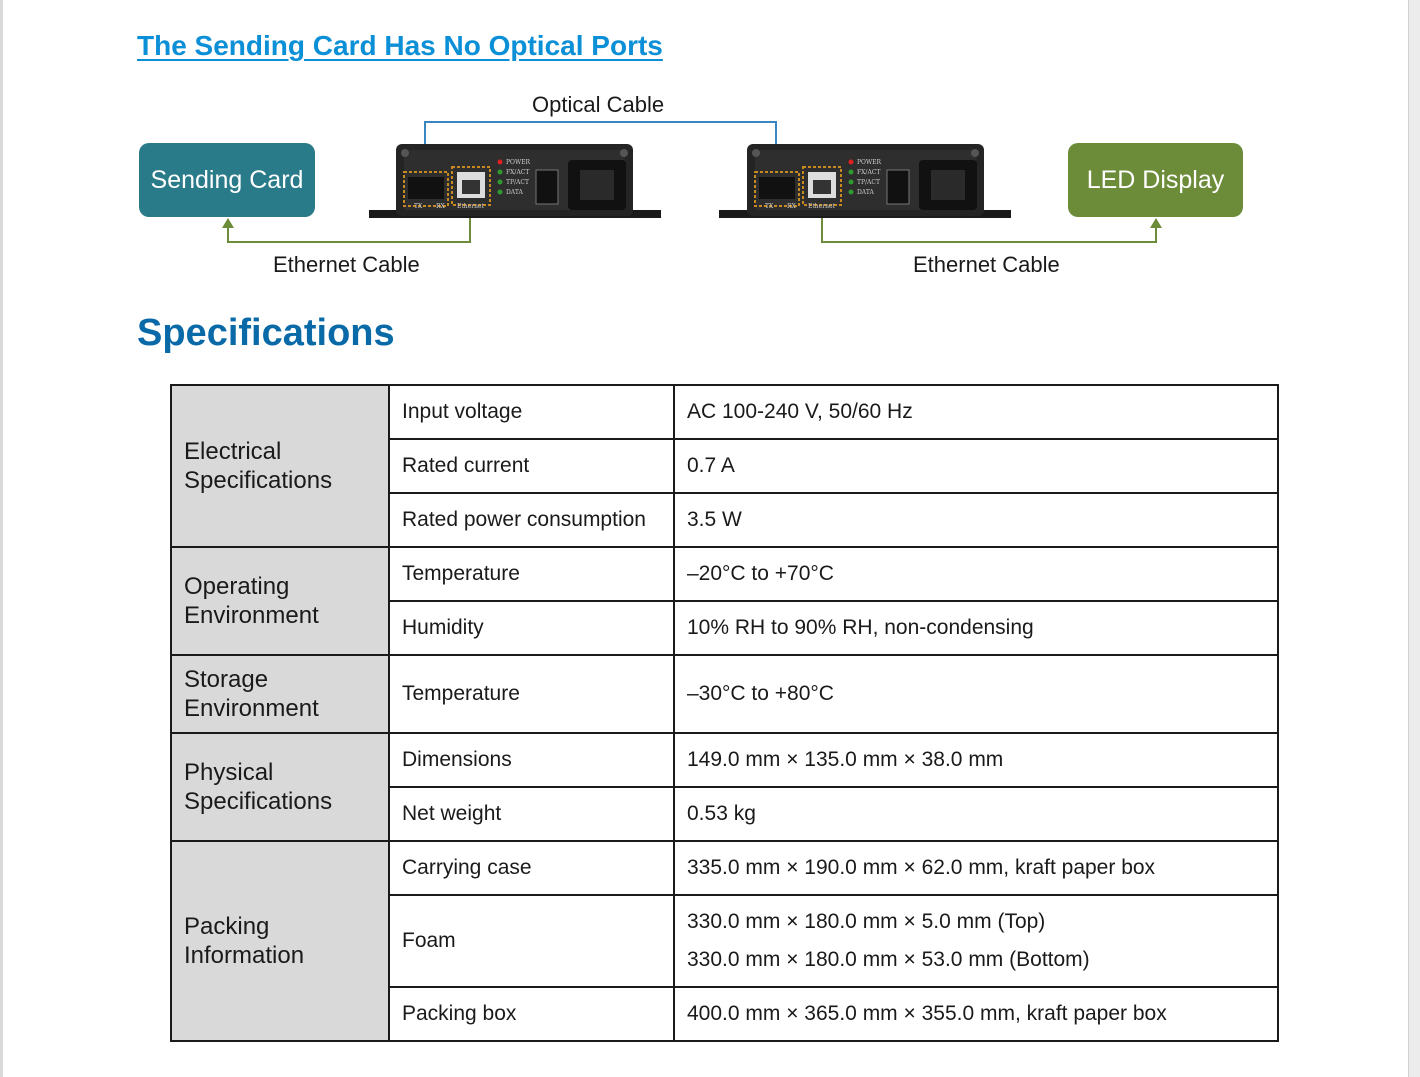 This screenshot has width=1420, height=1077. I want to click on ethernet-cable-left-line, so click(349, 229).